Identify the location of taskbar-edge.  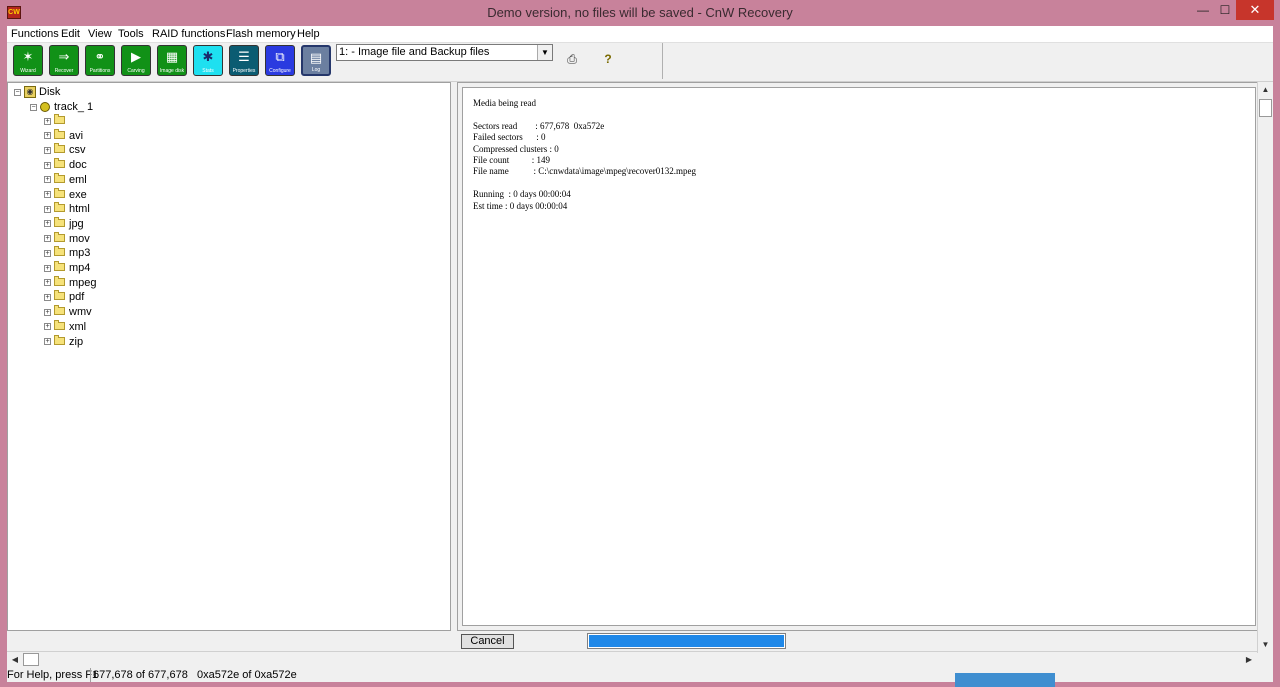
(1005, 680).